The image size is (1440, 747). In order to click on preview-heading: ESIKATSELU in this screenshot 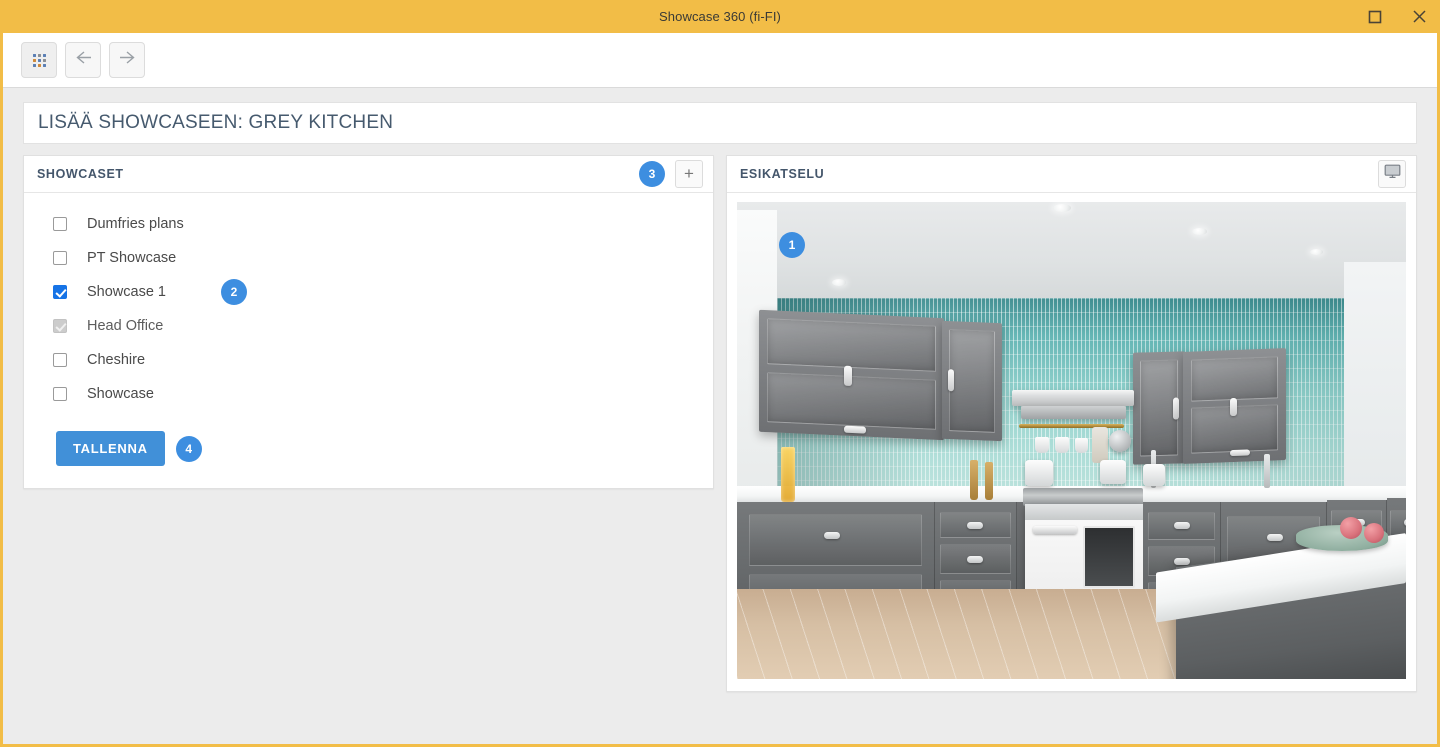, I will do `click(782, 174)`.